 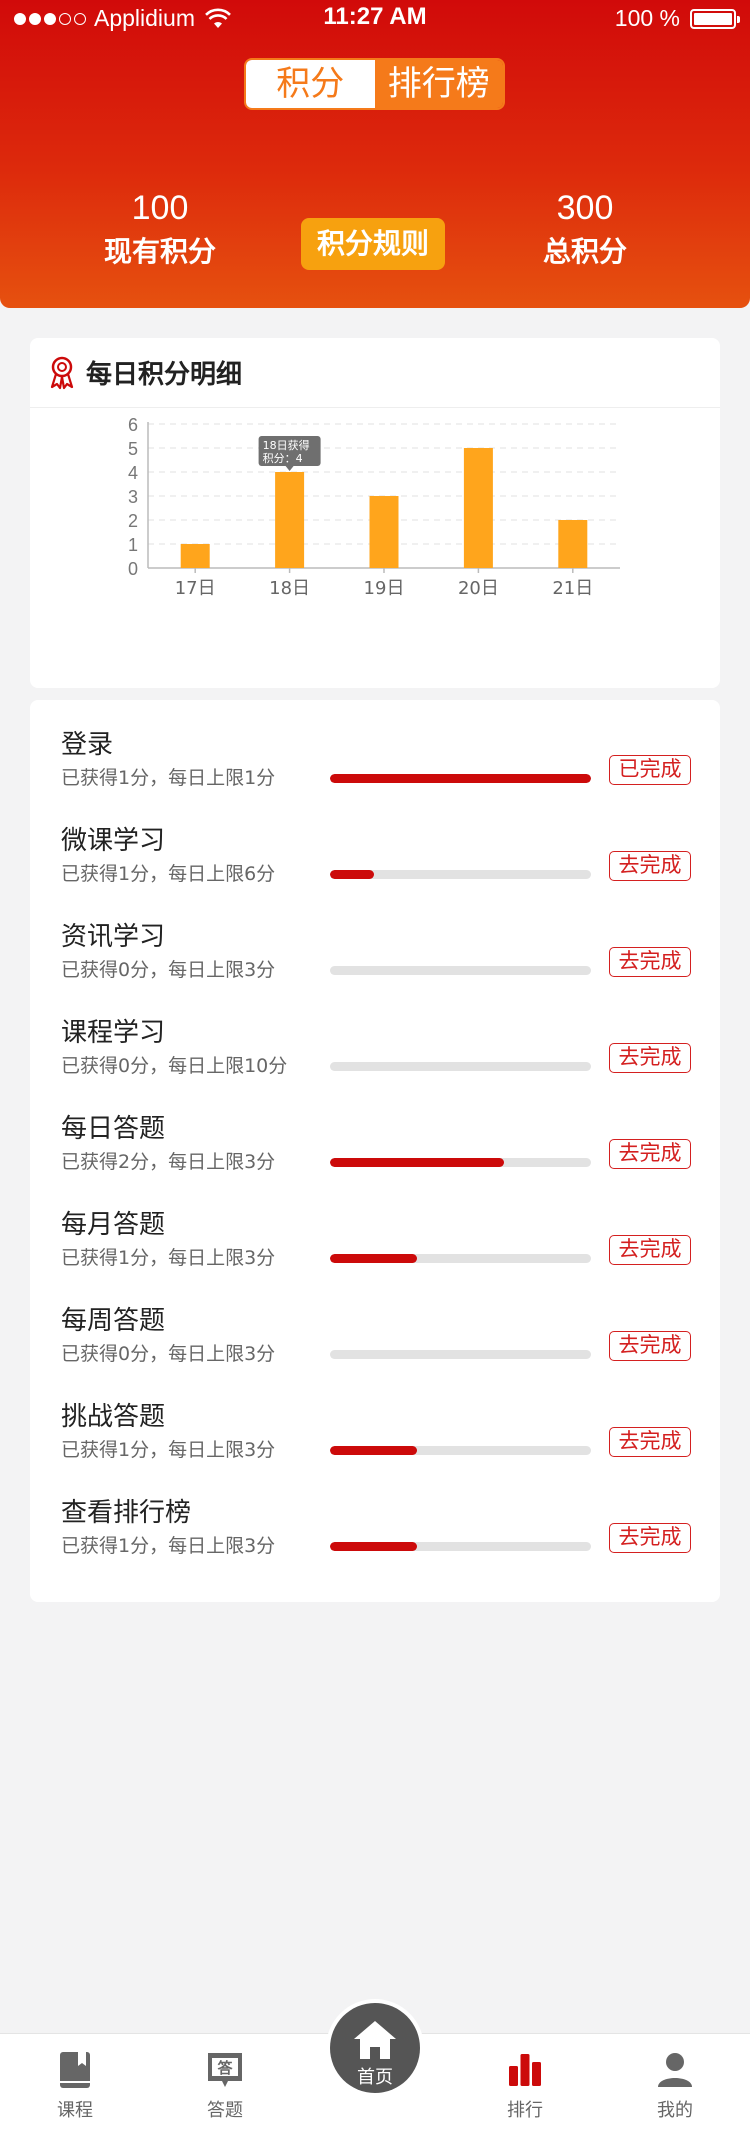 I want to click on task-desc: 已获得1分，每日上限6分, so click(x=168, y=874).